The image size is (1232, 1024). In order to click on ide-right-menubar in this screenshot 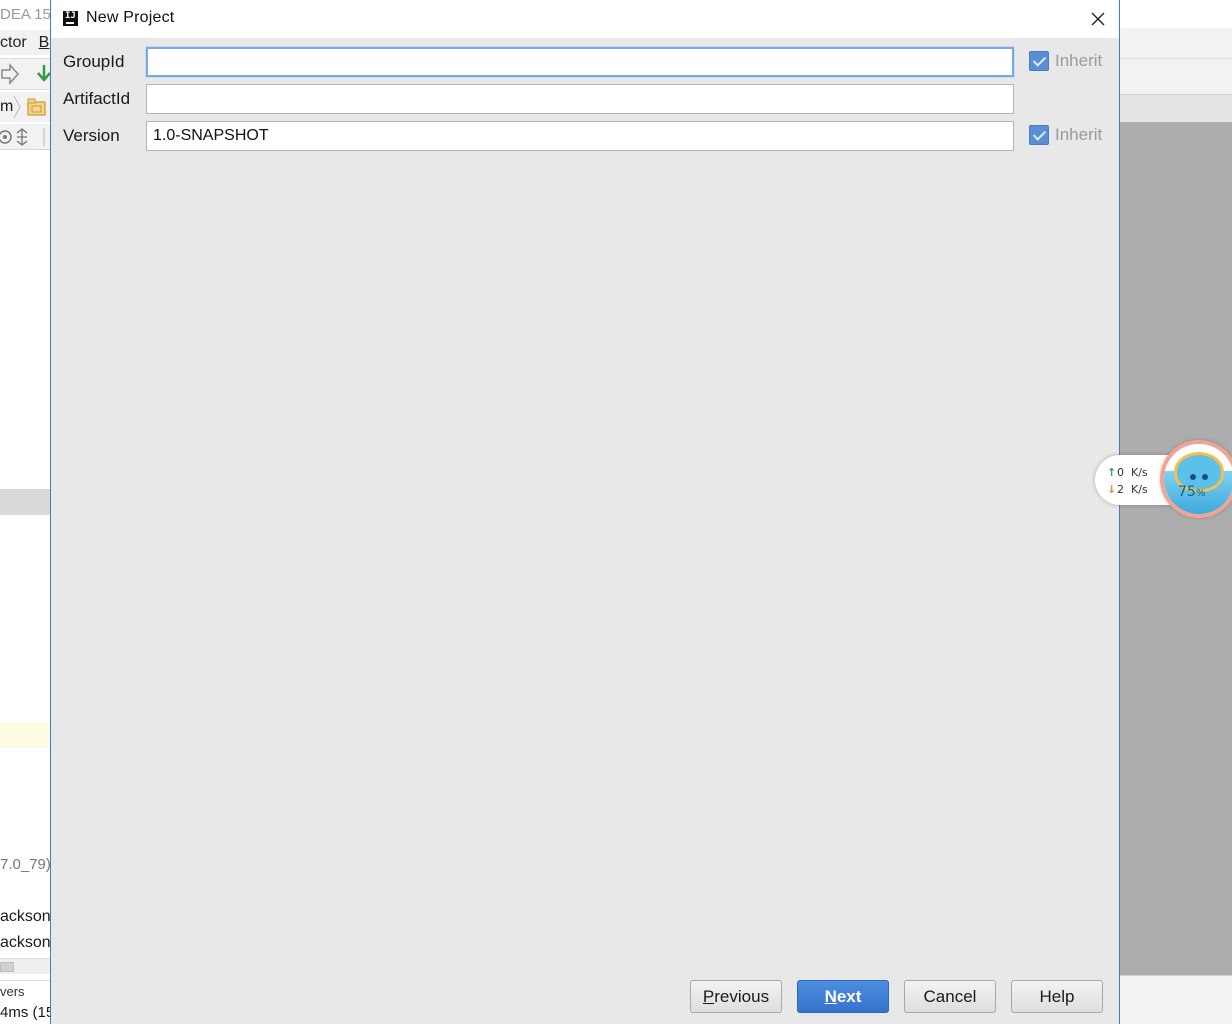, I will do `click(1175, 43)`.